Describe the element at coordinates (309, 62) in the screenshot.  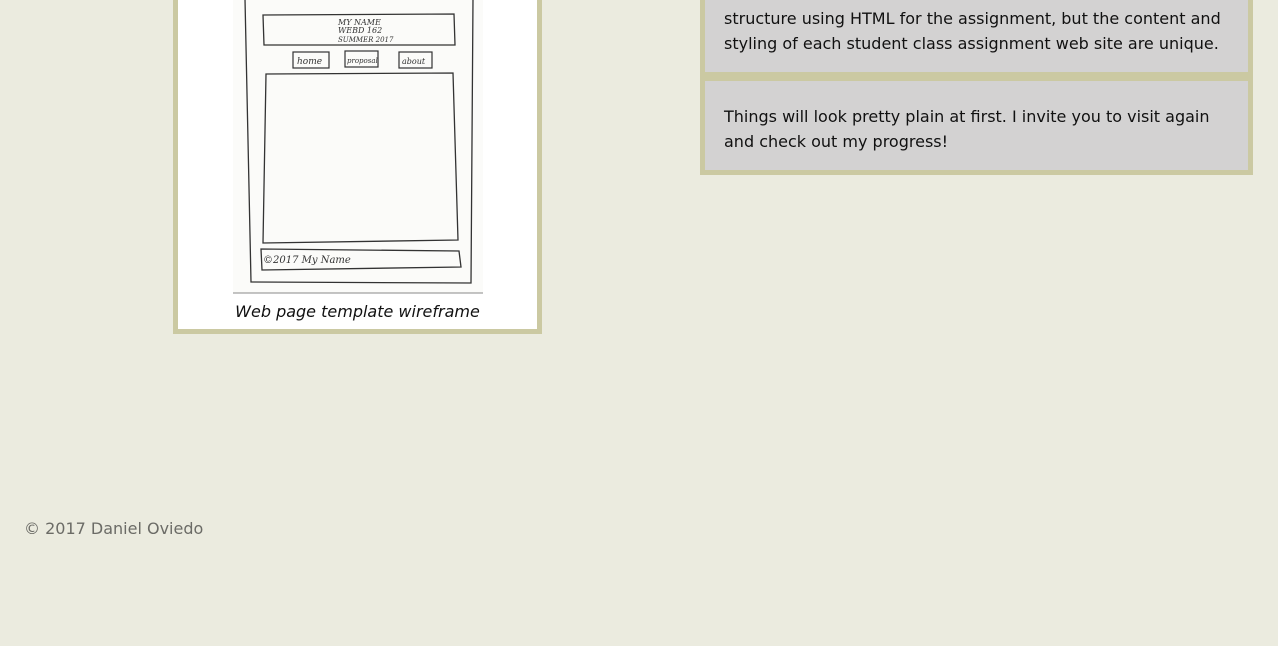
I see `sketch-nav-home: home` at that location.